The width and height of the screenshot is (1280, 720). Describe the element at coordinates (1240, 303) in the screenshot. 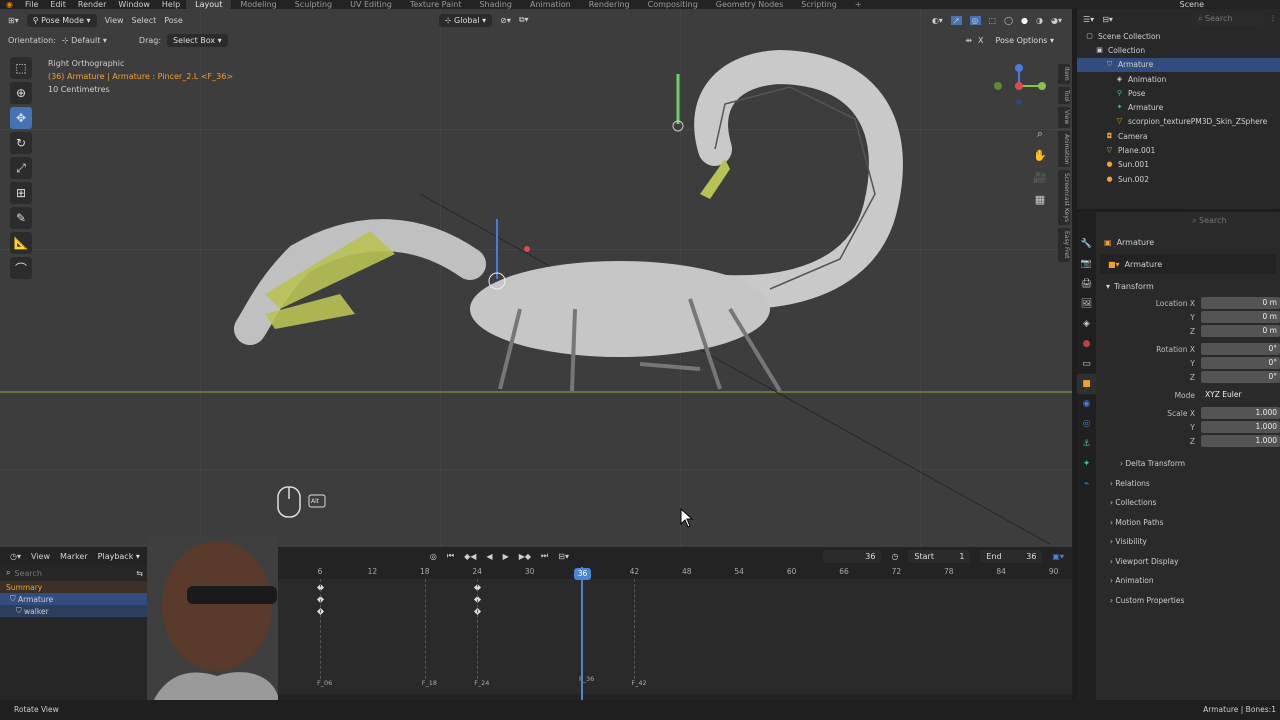

I see `location-x-field: 0 m` at that location.